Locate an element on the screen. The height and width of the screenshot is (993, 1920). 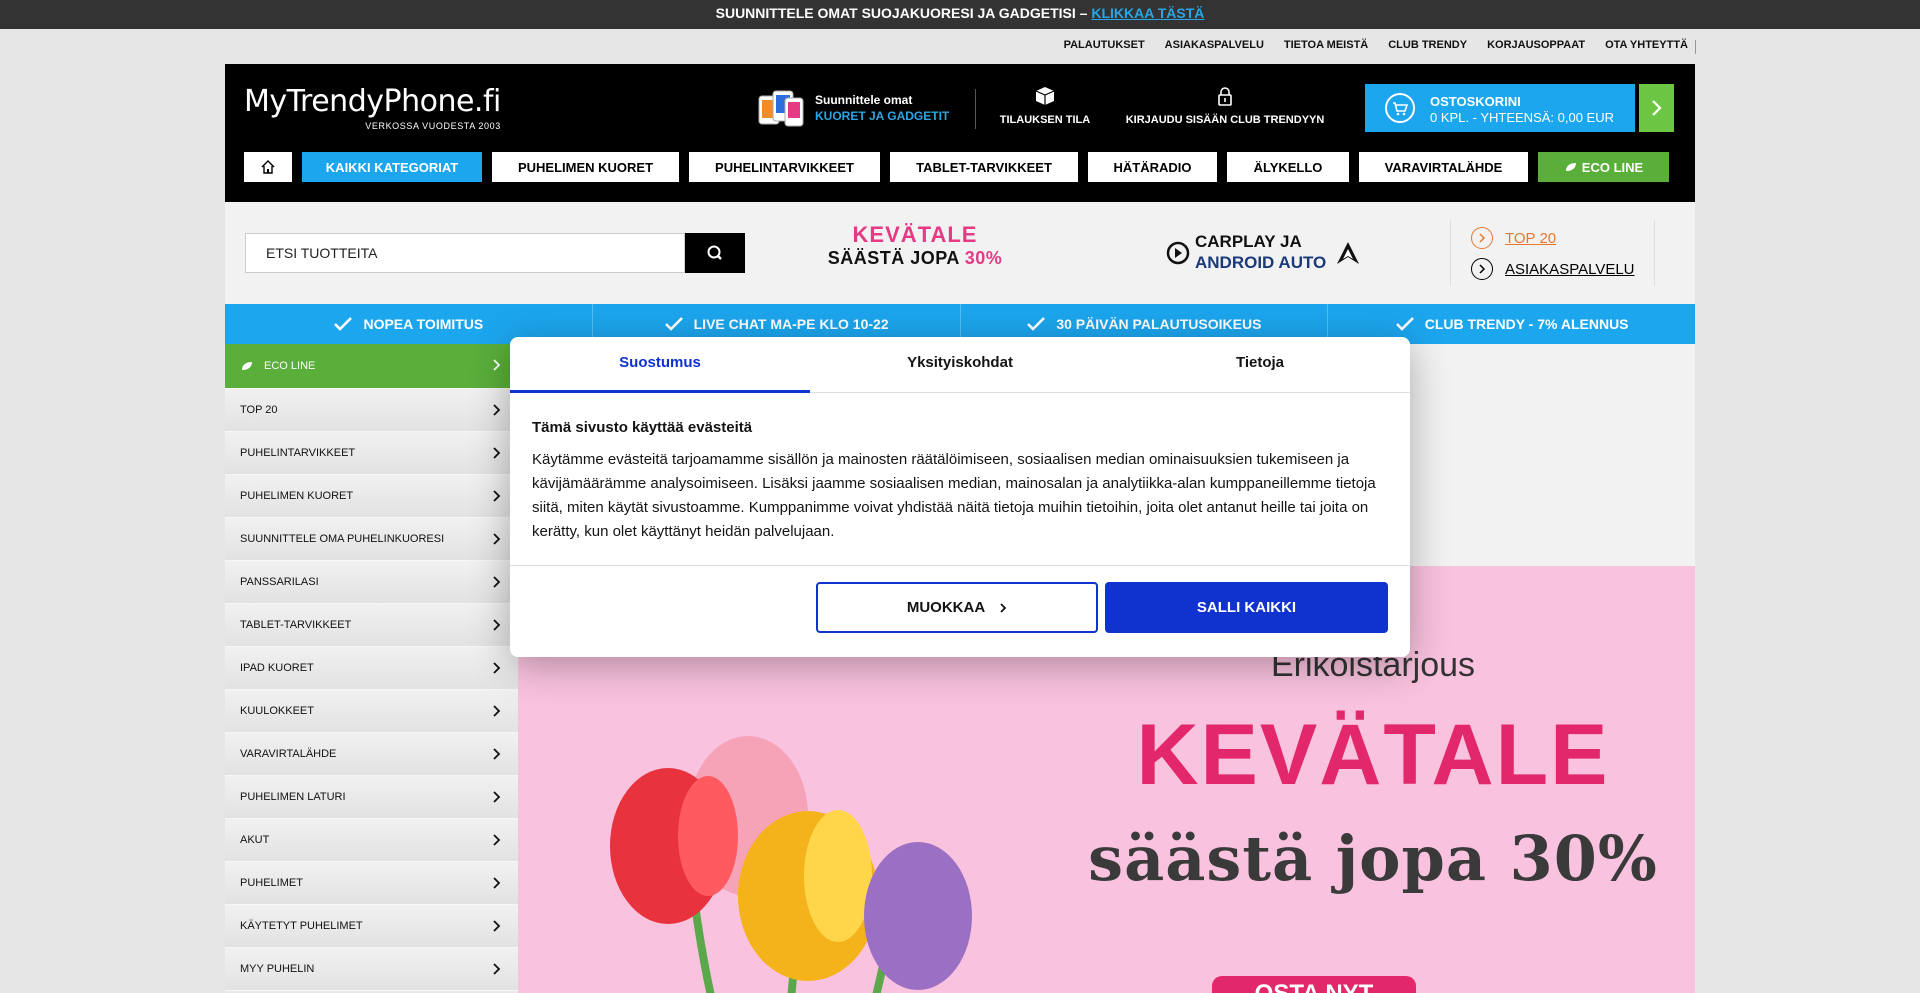
nav-tablet-accessories: TABLET-TARVIKKEET is located at coordinates (984, 167).